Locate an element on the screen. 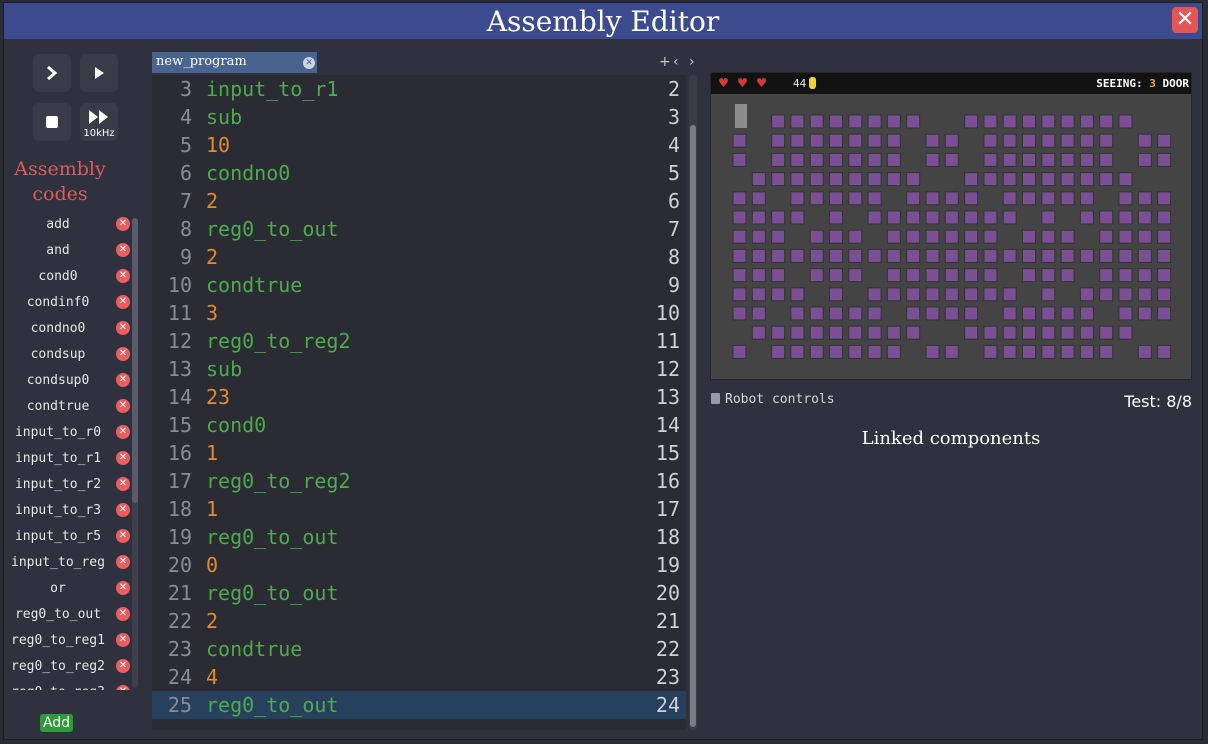 Image resolution: width=1208 pixels, height=744 pixels. robot-controls-toggle: Robot controls is located at coordinates (773, 399).